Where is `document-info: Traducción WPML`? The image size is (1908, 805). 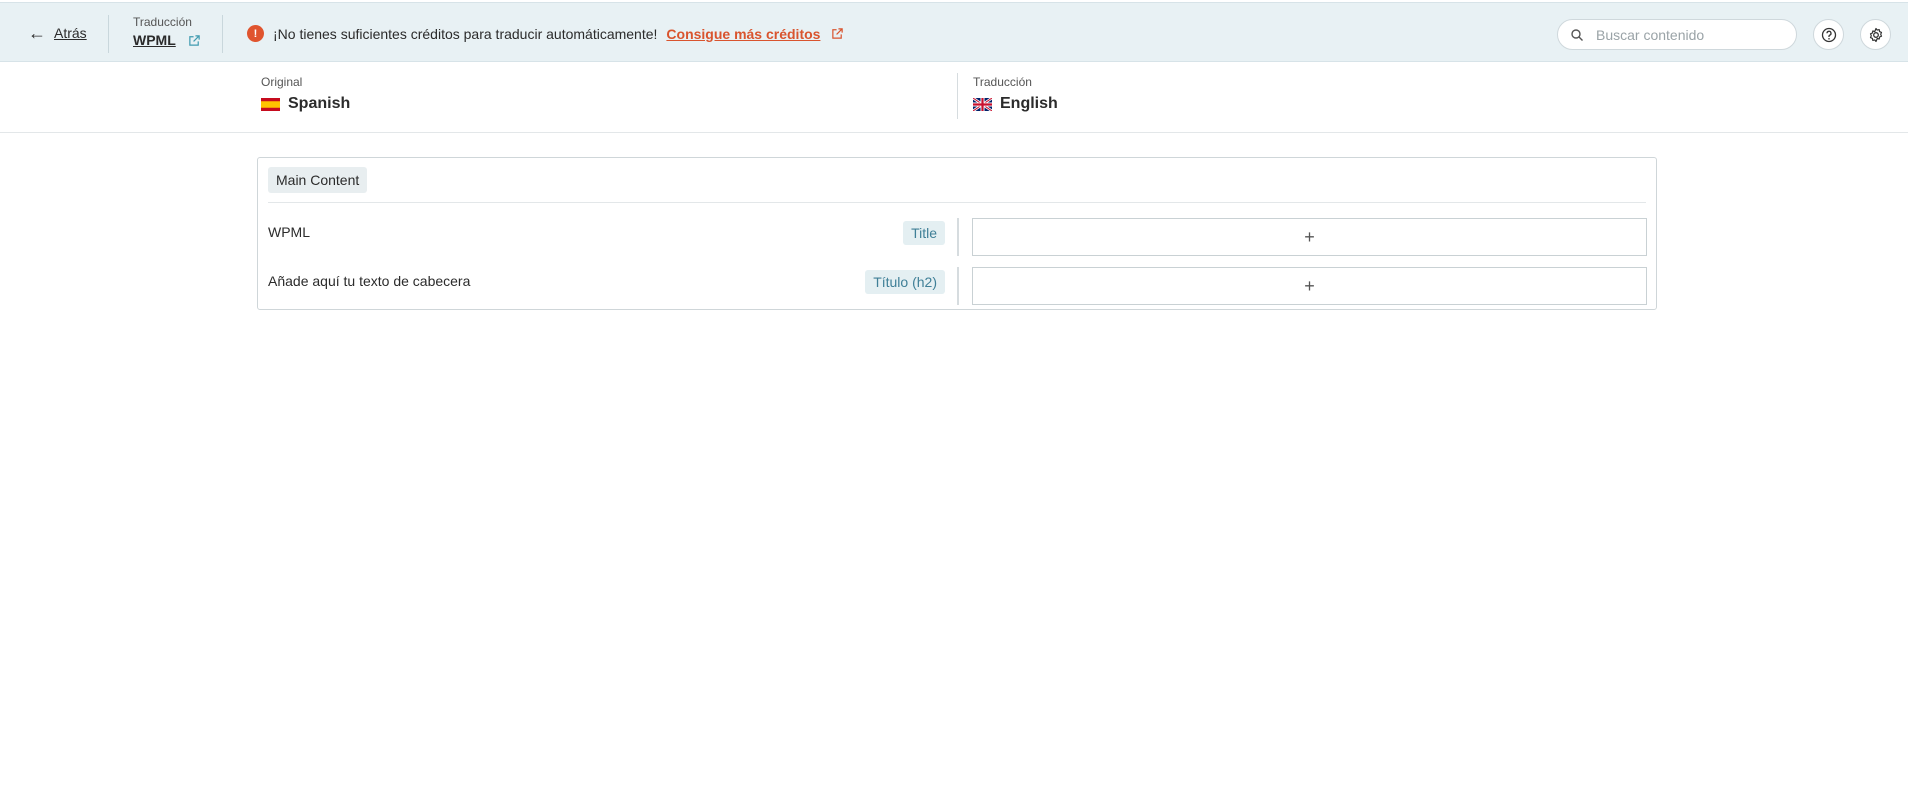 document-info: Traducción WPML is located at coordinates (167, 31).